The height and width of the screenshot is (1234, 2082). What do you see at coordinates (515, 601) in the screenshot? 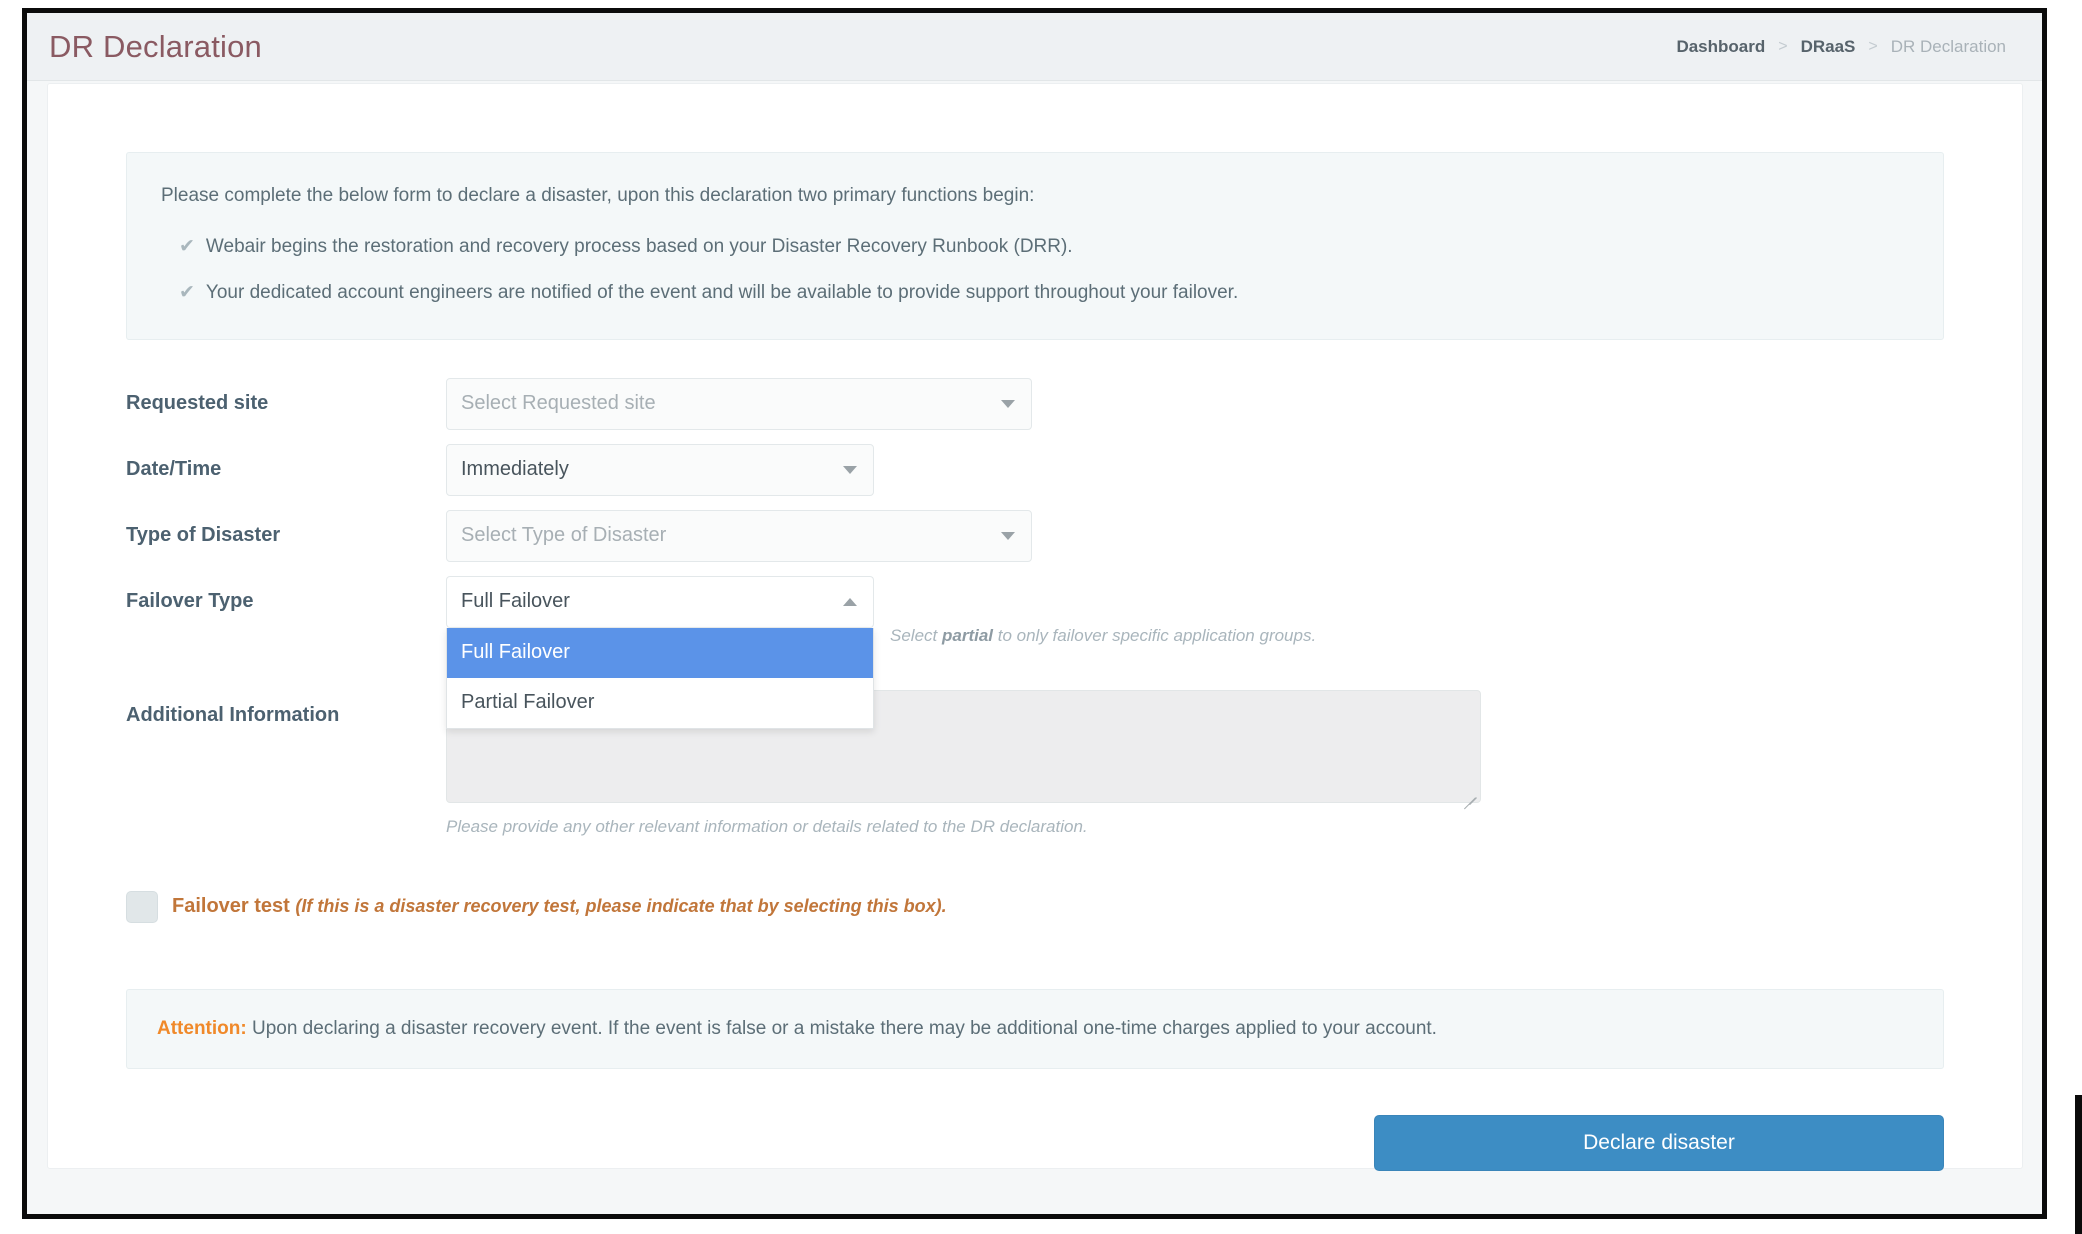
I see `select-failover-type-value: Full Failover` at bounding box center [515, 601].